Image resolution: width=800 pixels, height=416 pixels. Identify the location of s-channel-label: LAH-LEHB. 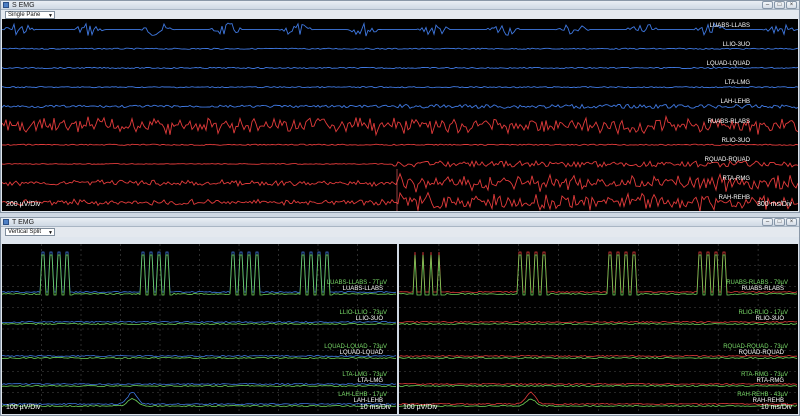
(735, 102).